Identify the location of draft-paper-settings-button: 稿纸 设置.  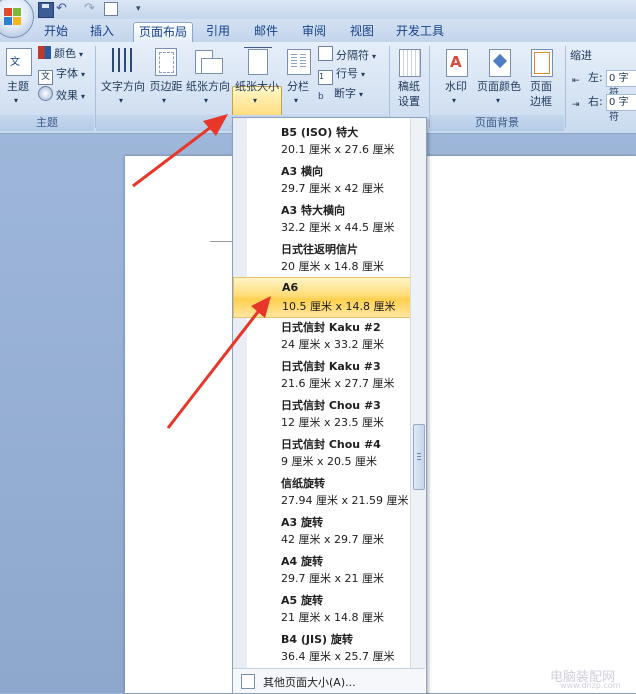
(409, 80).